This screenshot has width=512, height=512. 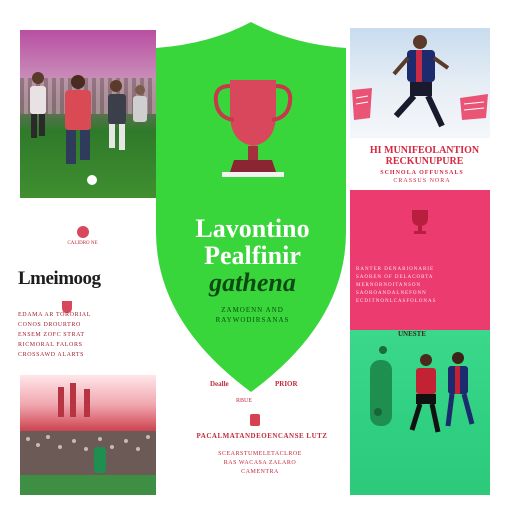 What do you see at coordinates (252, 310) in the screenshot?
I see `center-sub-line-1: ZAMOENN AND` at bounding box center [252, 310].